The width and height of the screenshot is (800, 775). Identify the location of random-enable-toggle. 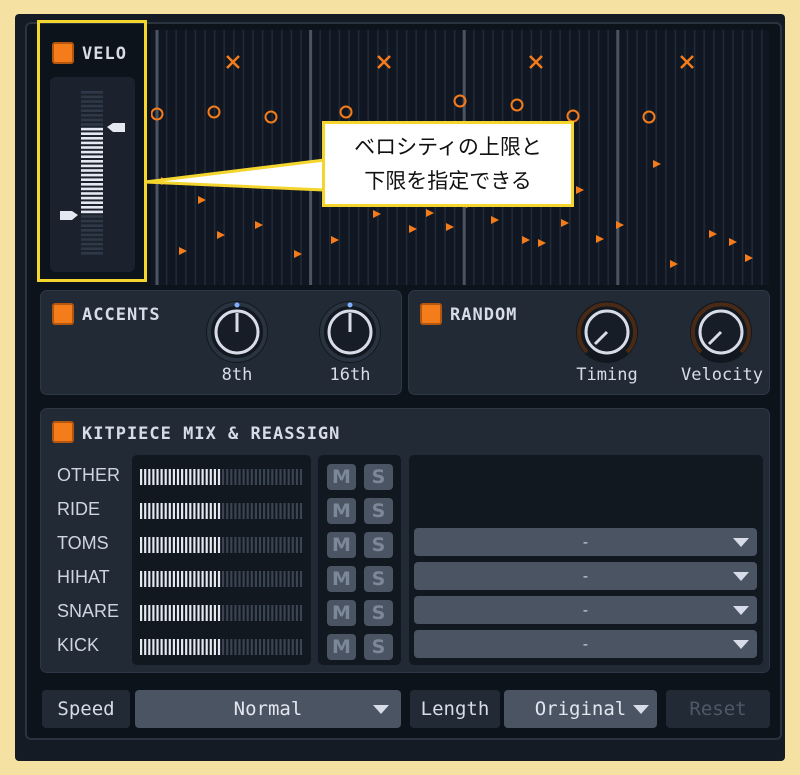
(431, 314).